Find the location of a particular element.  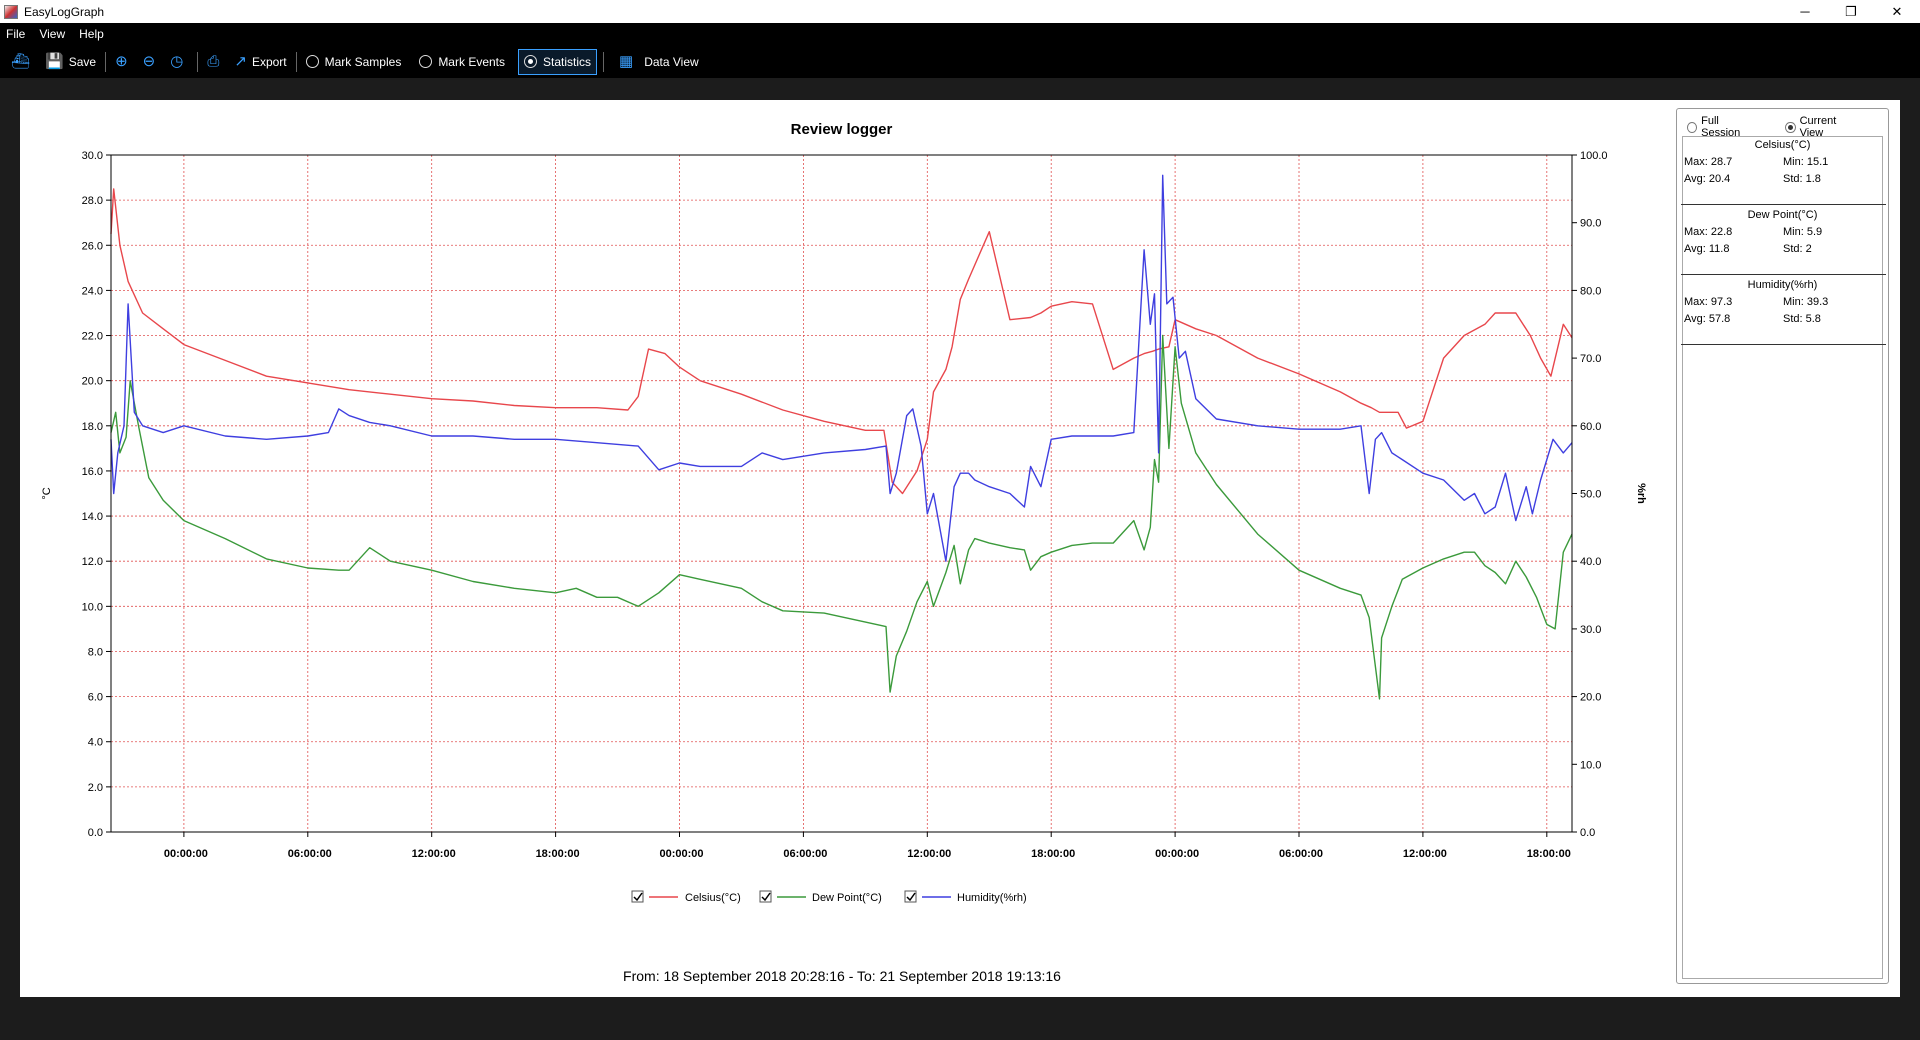

title-bar: EasyLogGraph ─ ❐ ✕ is located at coordinates (960, 11).